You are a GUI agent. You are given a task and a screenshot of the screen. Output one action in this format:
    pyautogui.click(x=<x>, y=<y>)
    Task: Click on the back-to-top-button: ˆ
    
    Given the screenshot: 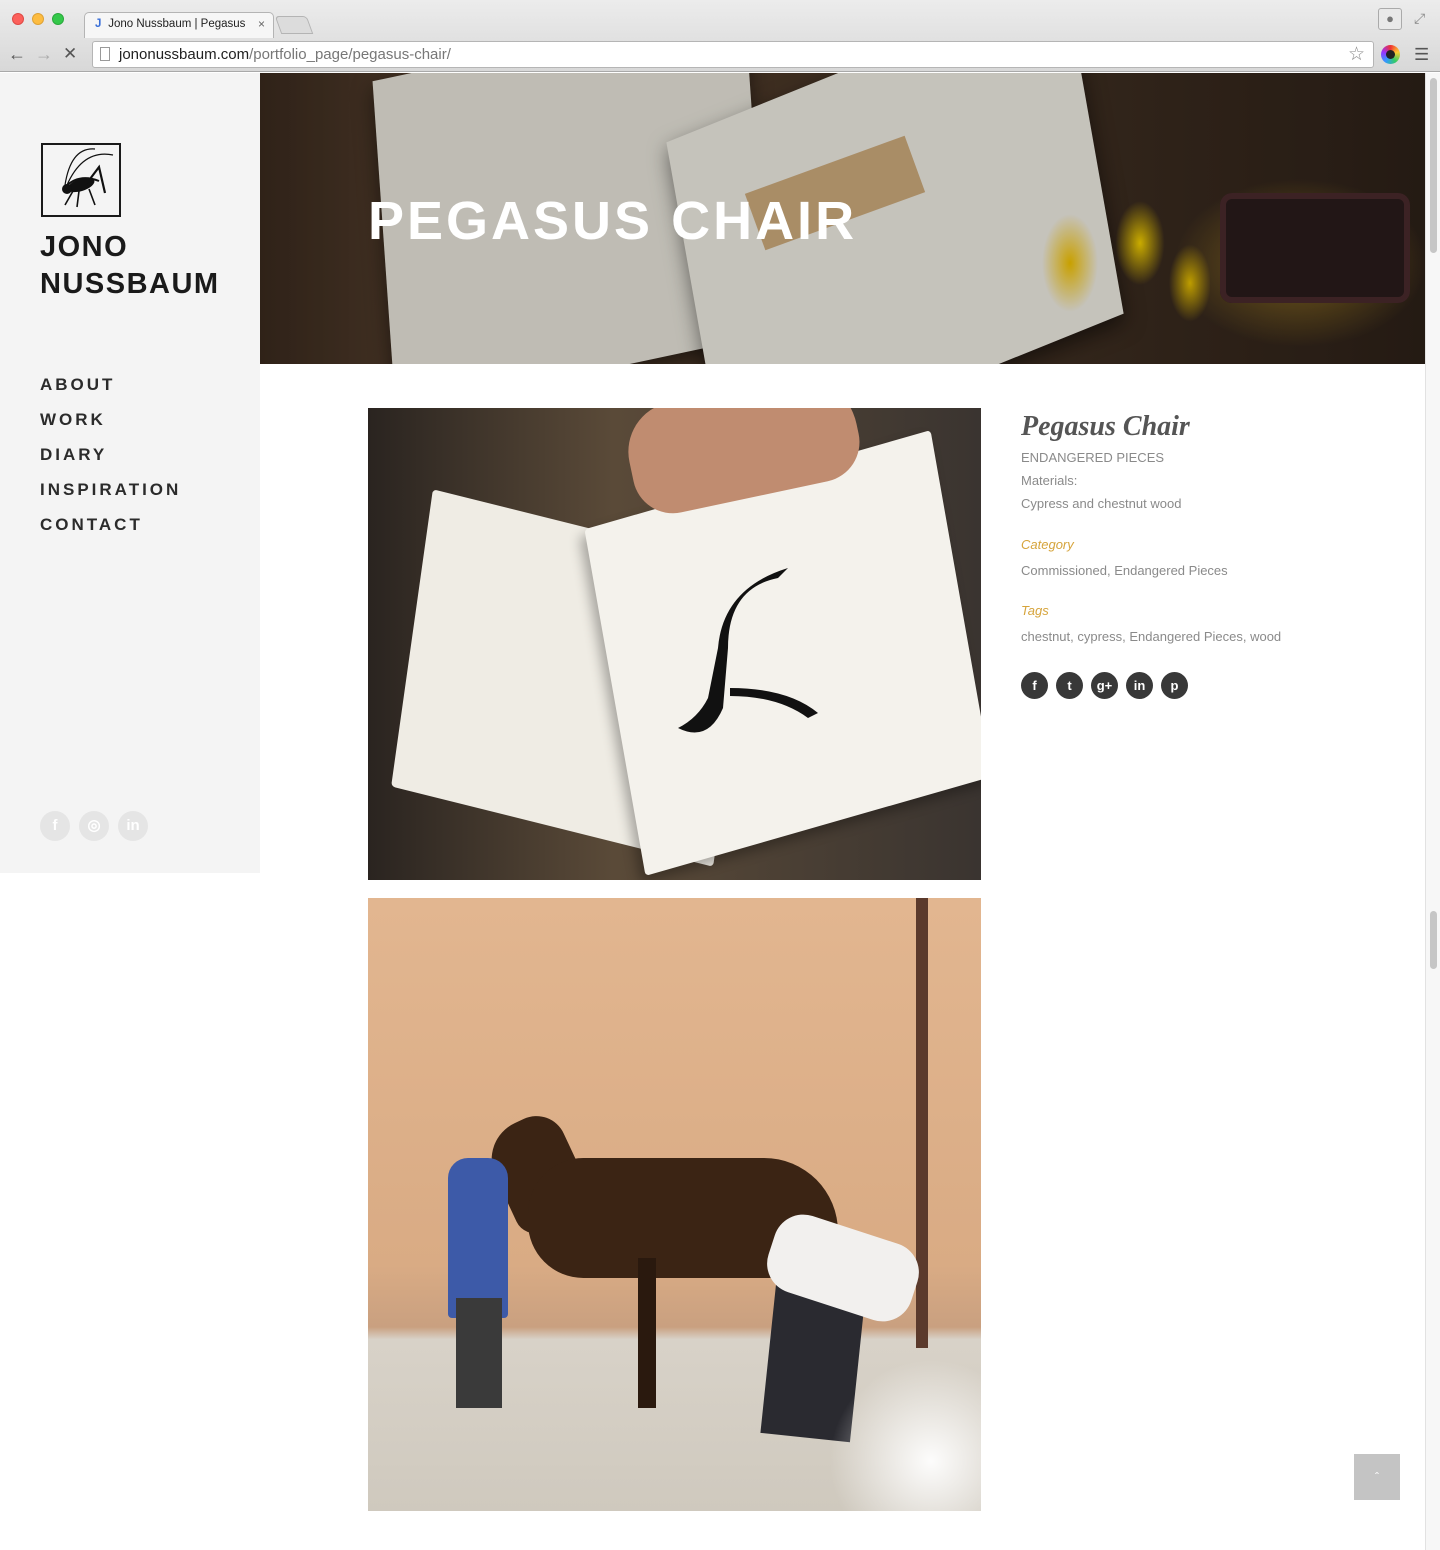 What is the action you would take?
    pyautogui.click(x=1377, y=1477)
    